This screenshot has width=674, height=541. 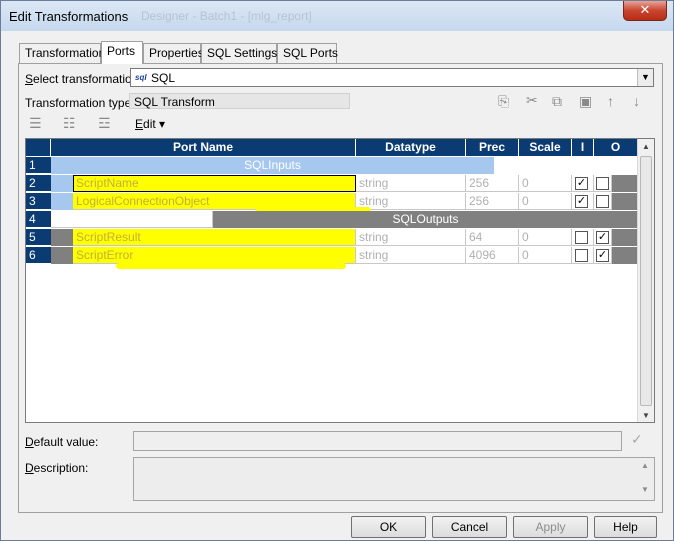 What do you see at coordinates (625, 527) in the screenshot?
I see `help-button: Help` at bounding box center [625, 527].